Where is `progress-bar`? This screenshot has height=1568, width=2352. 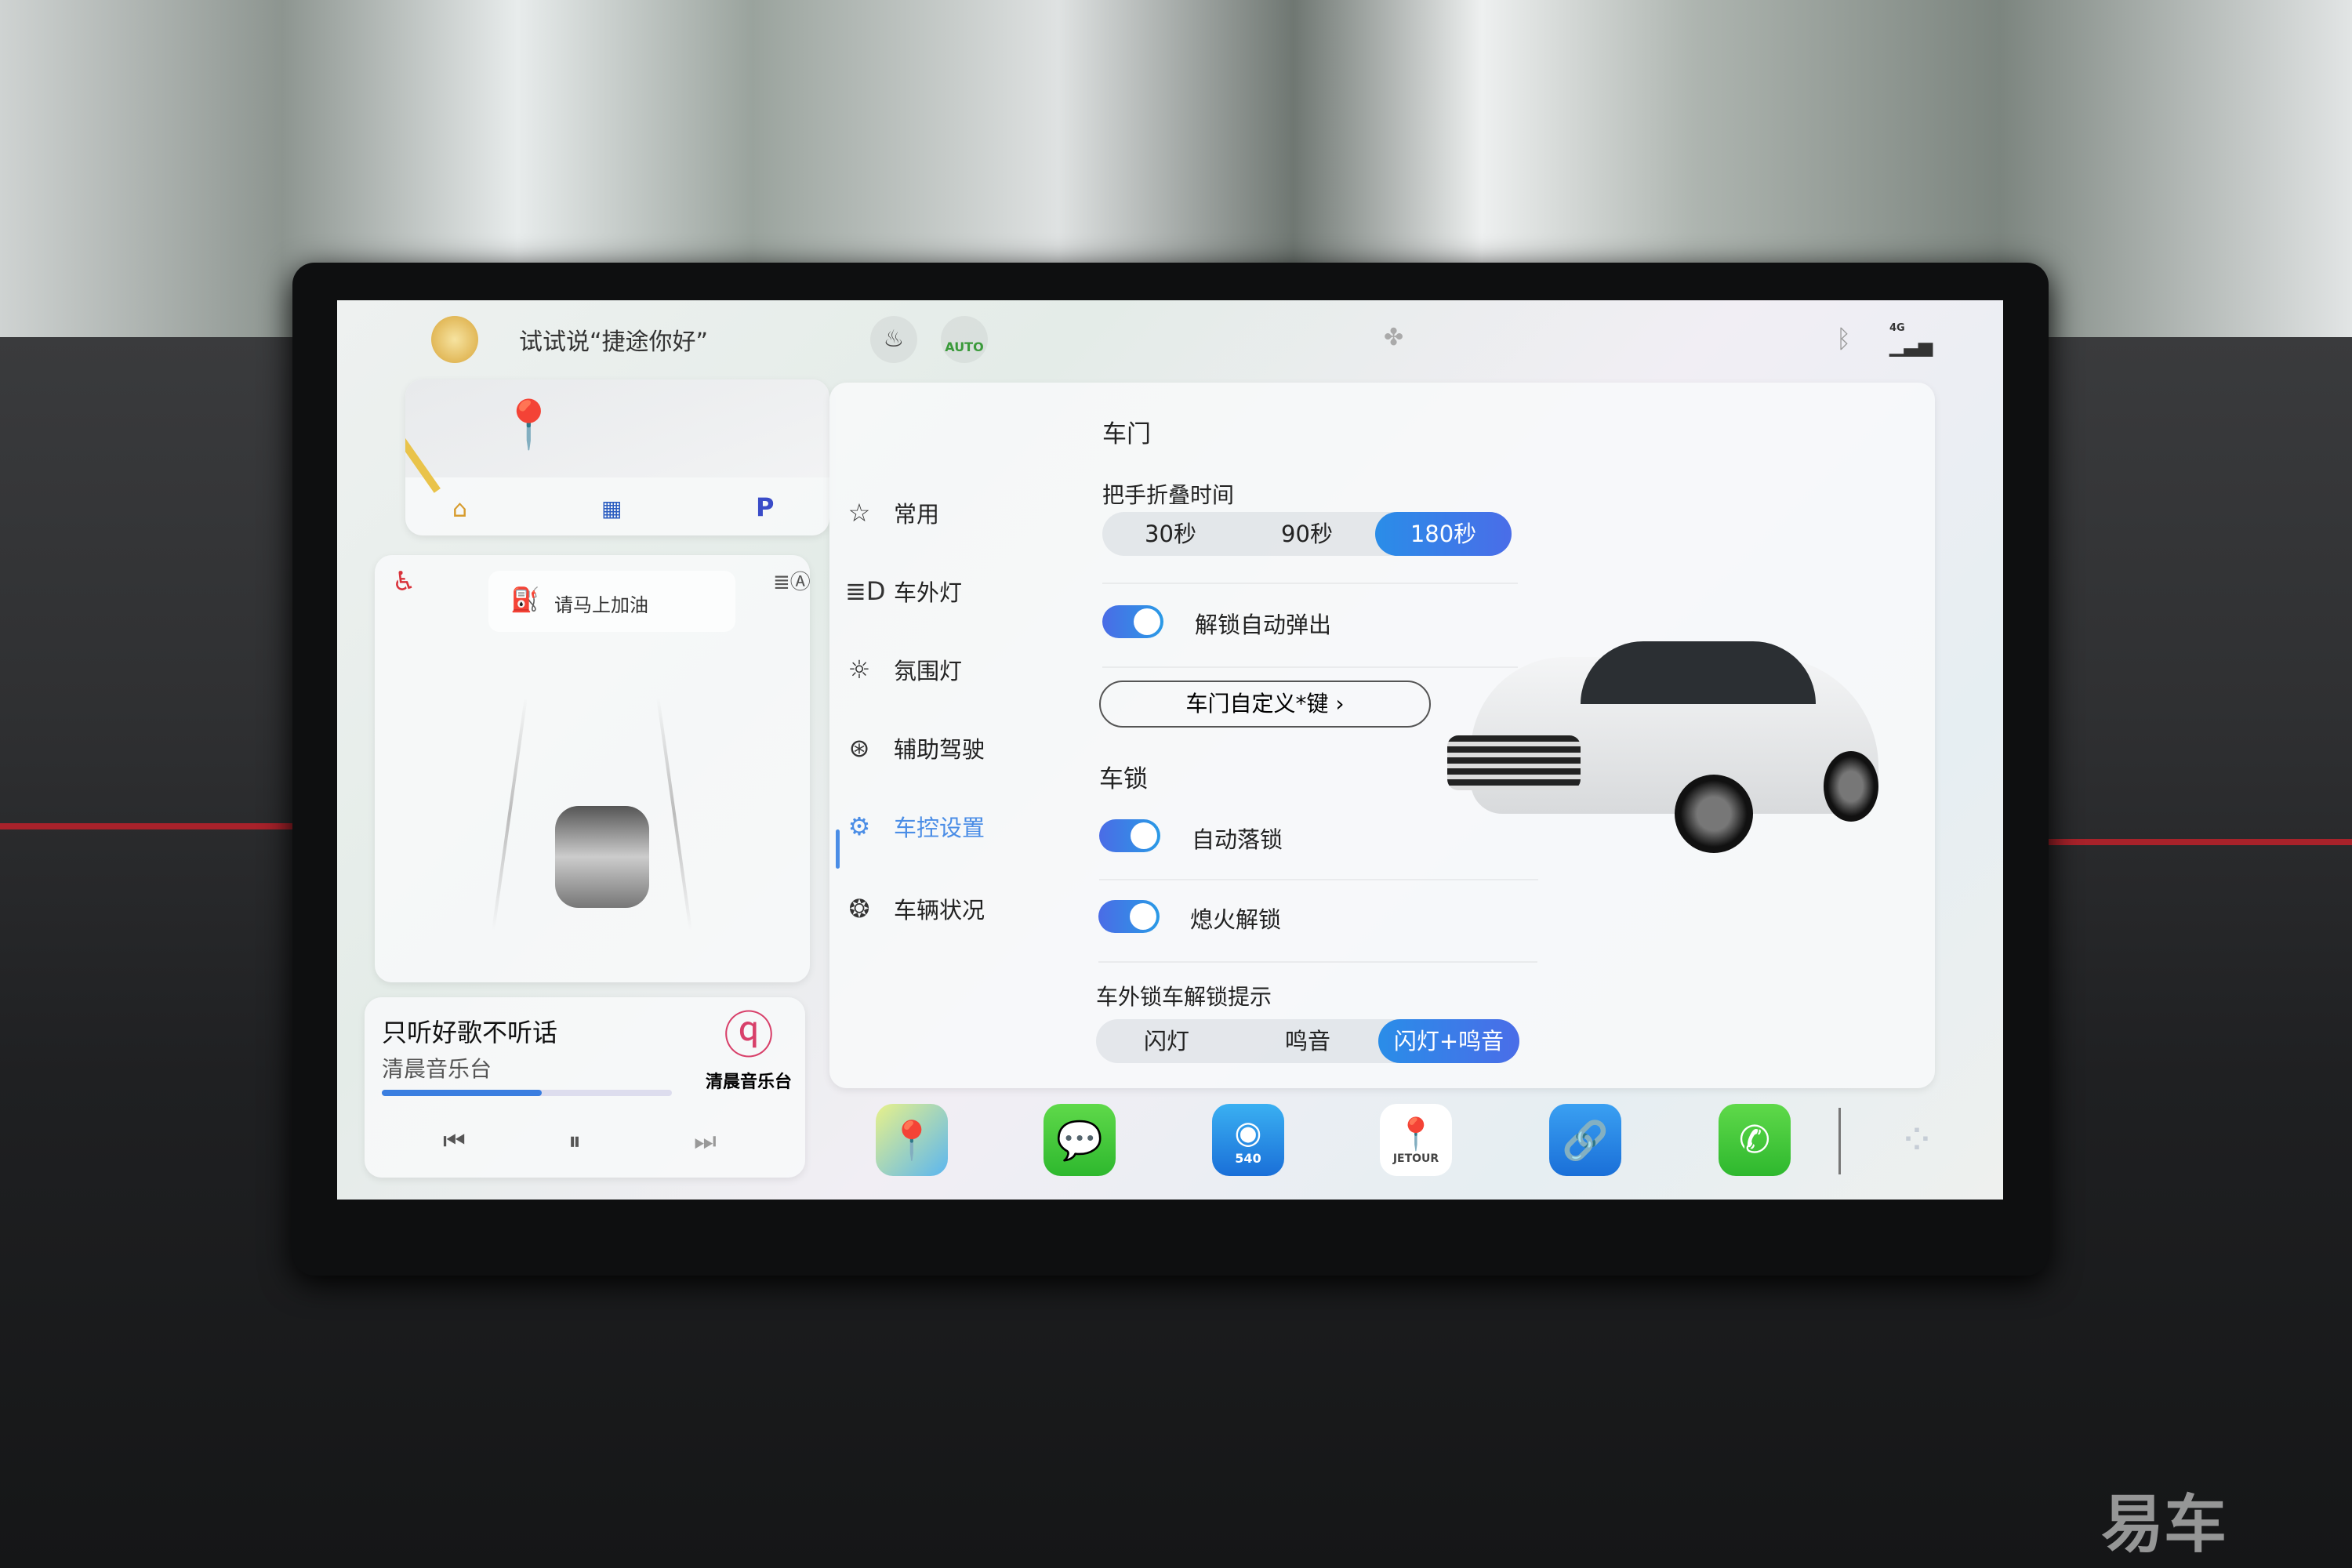
progress-bar is located at coordinates (527, 1093).